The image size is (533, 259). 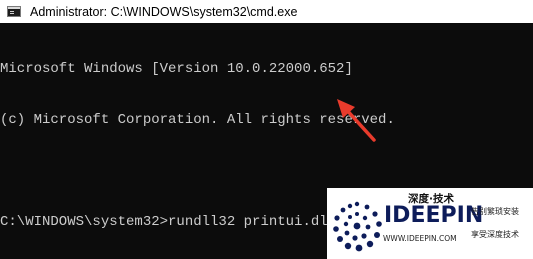 What do you see at coordinates (420, 238) in the screenshot?
I see `watermark-url: WWW.IDEEPIN.COM` at bounding box center [420, 238].